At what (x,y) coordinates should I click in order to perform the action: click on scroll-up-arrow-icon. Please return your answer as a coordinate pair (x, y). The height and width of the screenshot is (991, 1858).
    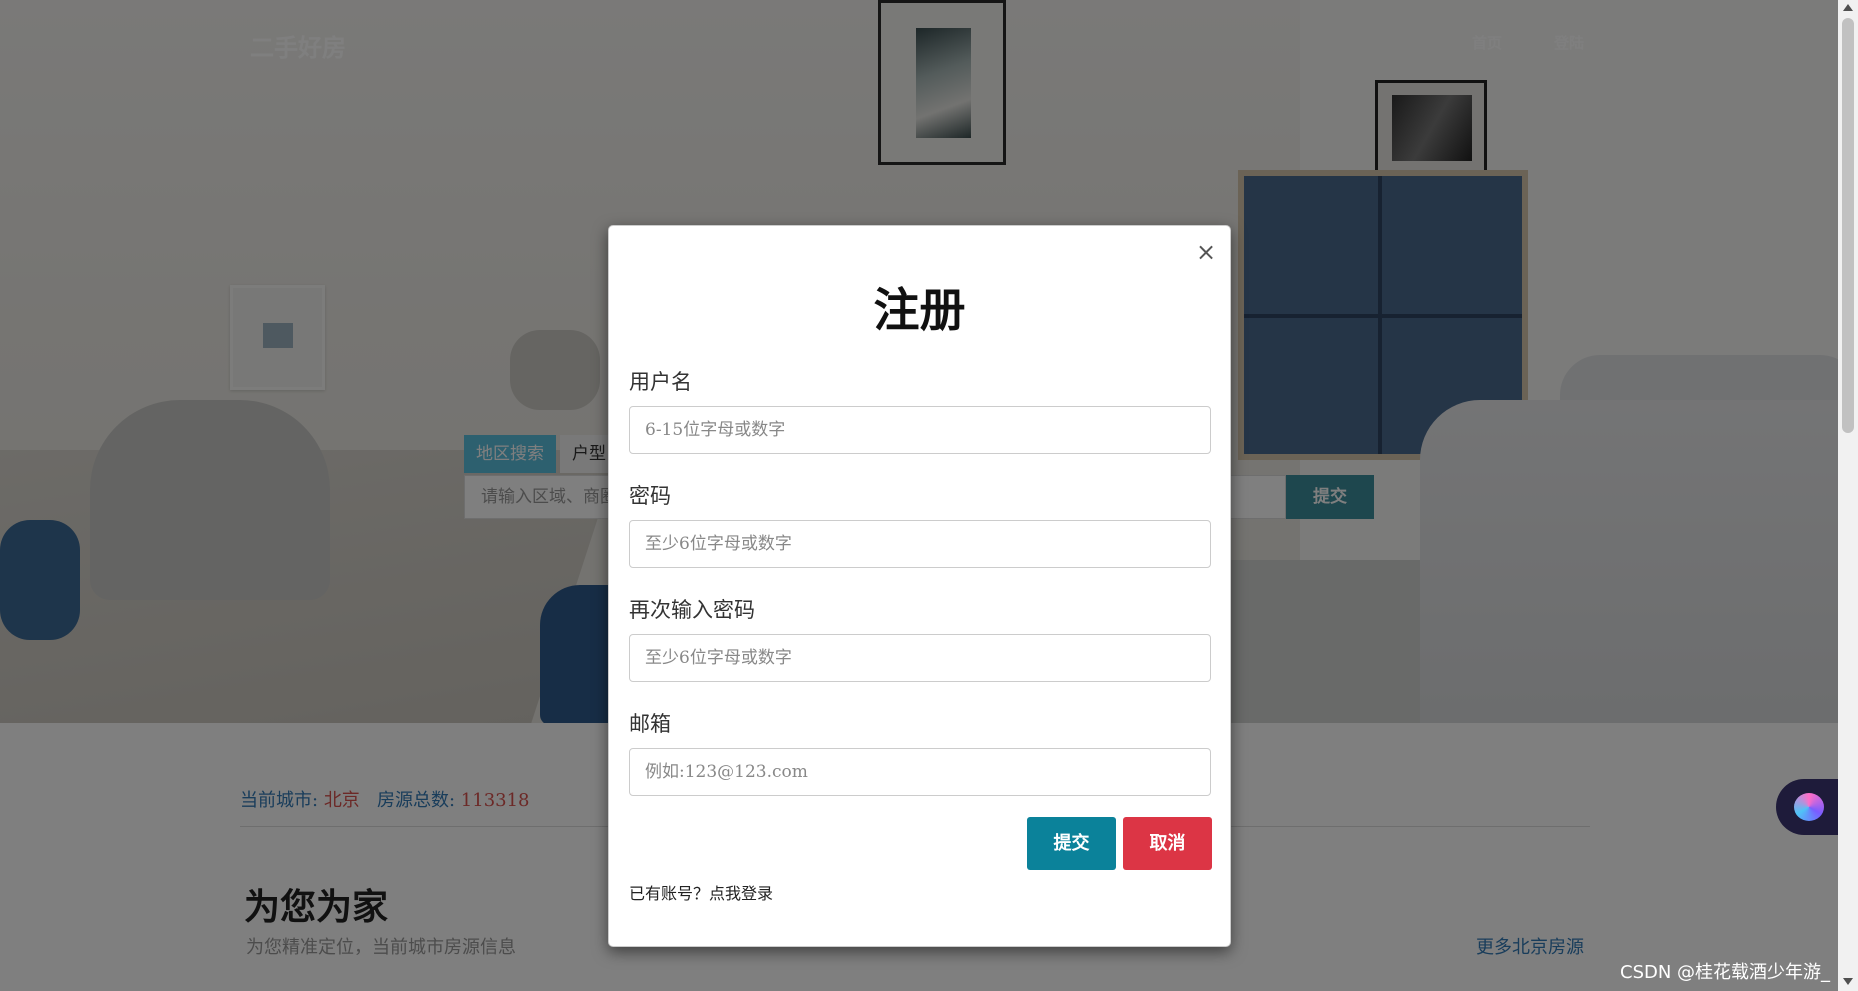
    Looking at the image, I should click on (1848, 7).